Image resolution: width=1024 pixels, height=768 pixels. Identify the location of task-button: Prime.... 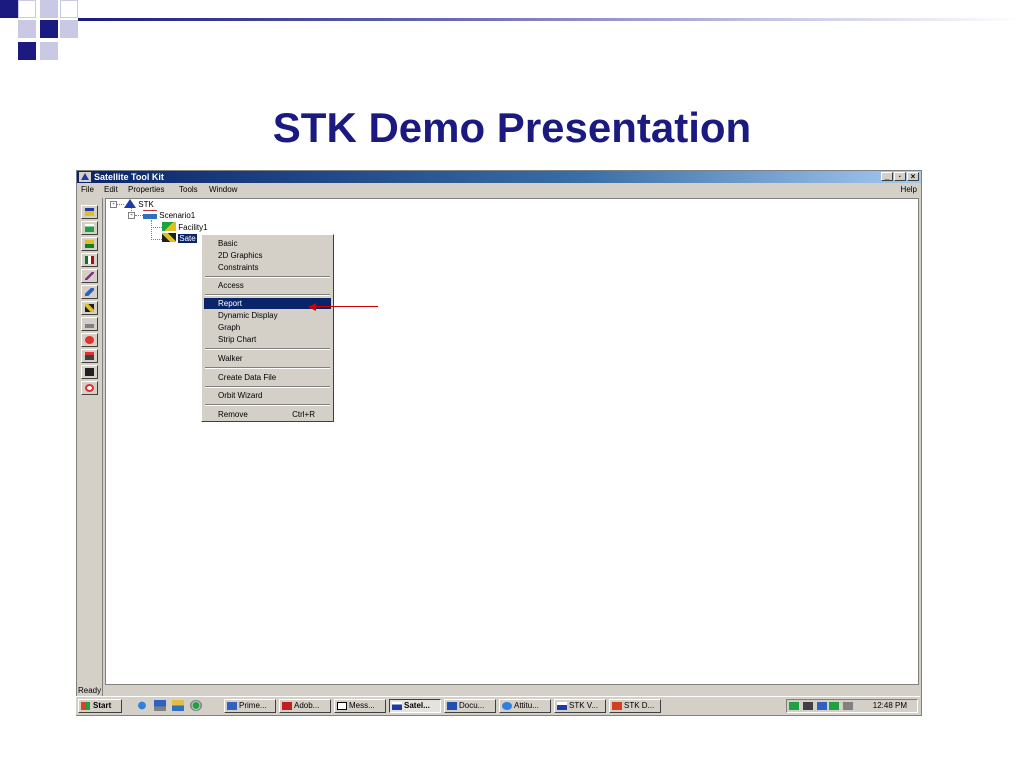
(250, 706).